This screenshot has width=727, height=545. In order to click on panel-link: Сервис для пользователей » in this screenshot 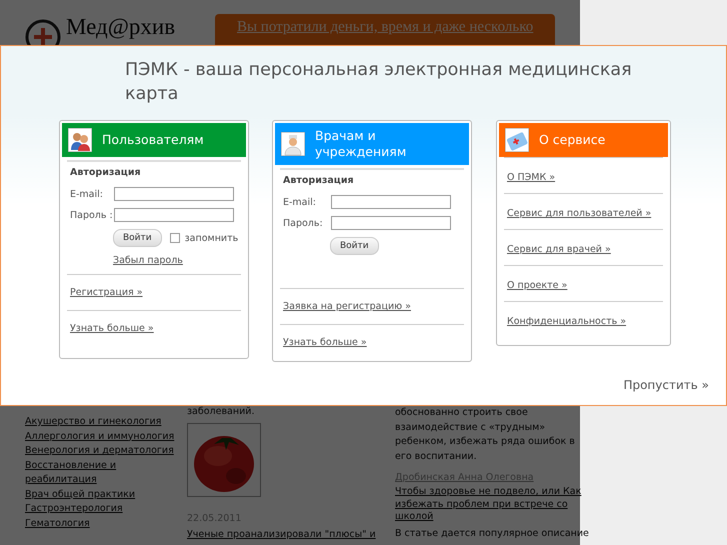, I will do `click(579, 213)`.